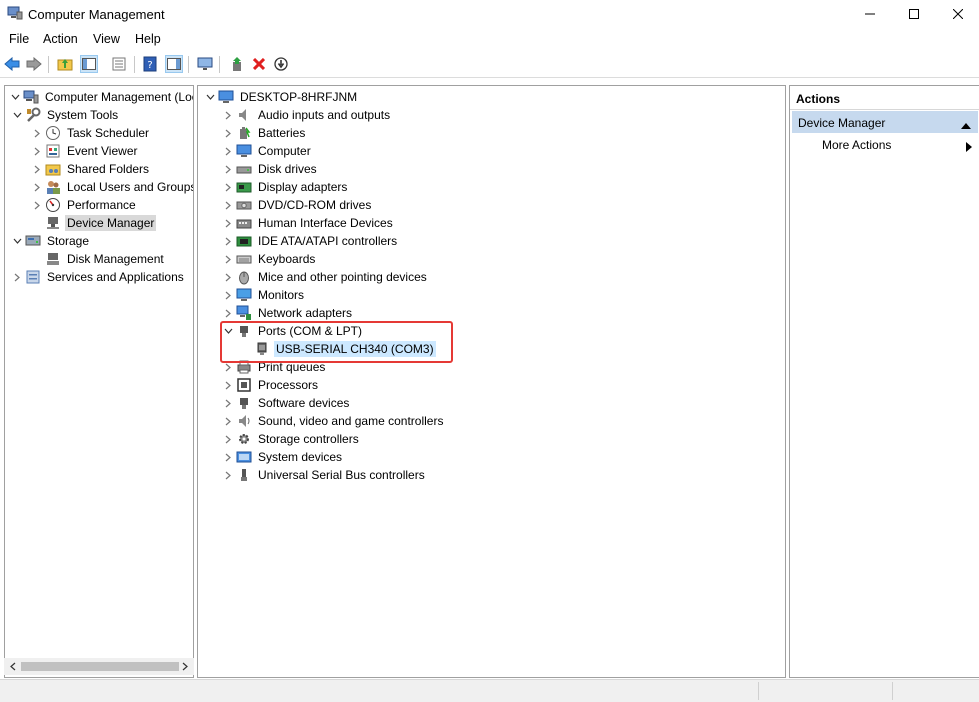 This screenshot has height=702, width=979. What do you see at coordinates (270, 385) in the screenshot?
I see `device-category-processors: Processors` at bounding box center [270, 385].